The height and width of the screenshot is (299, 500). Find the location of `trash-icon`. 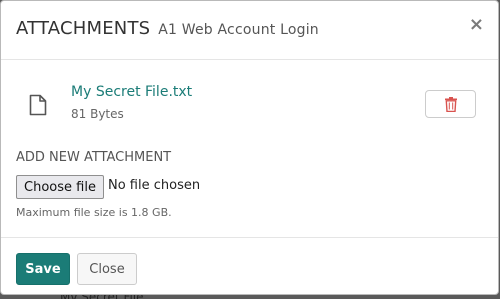

trash-icon is located at coordinates (450, 104).